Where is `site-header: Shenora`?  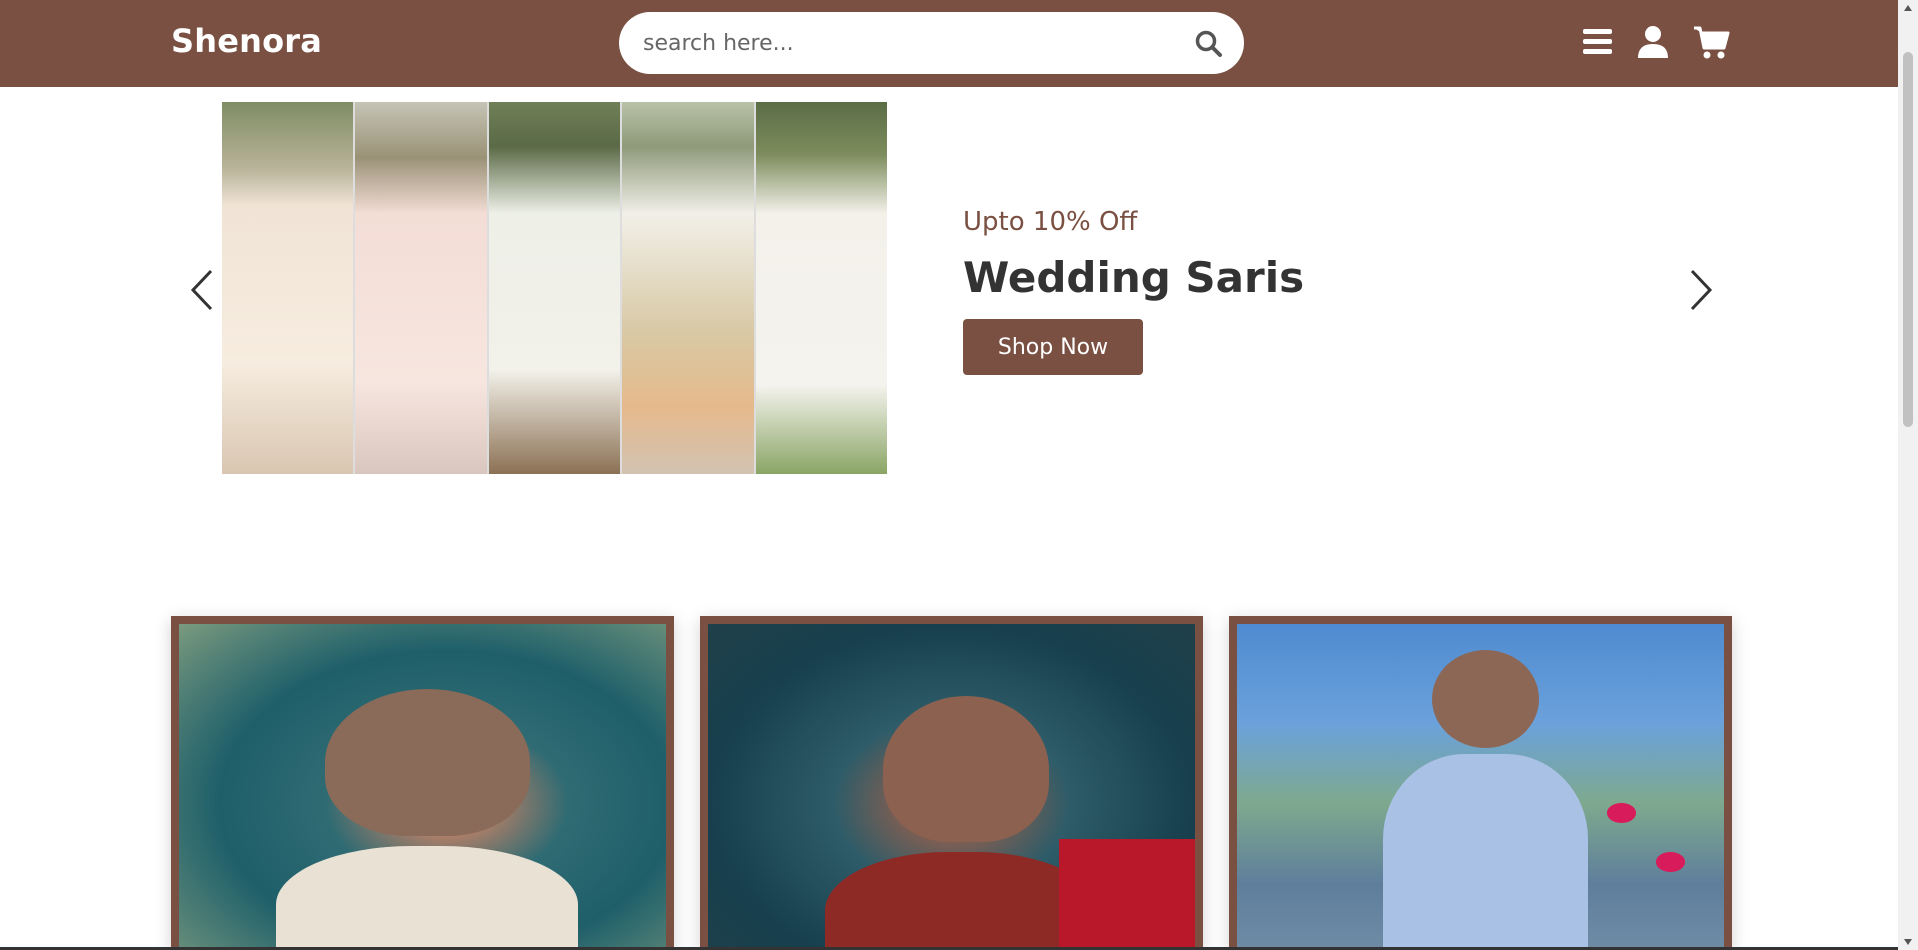
site-header: Shenora is located at coordinates (949, 43).